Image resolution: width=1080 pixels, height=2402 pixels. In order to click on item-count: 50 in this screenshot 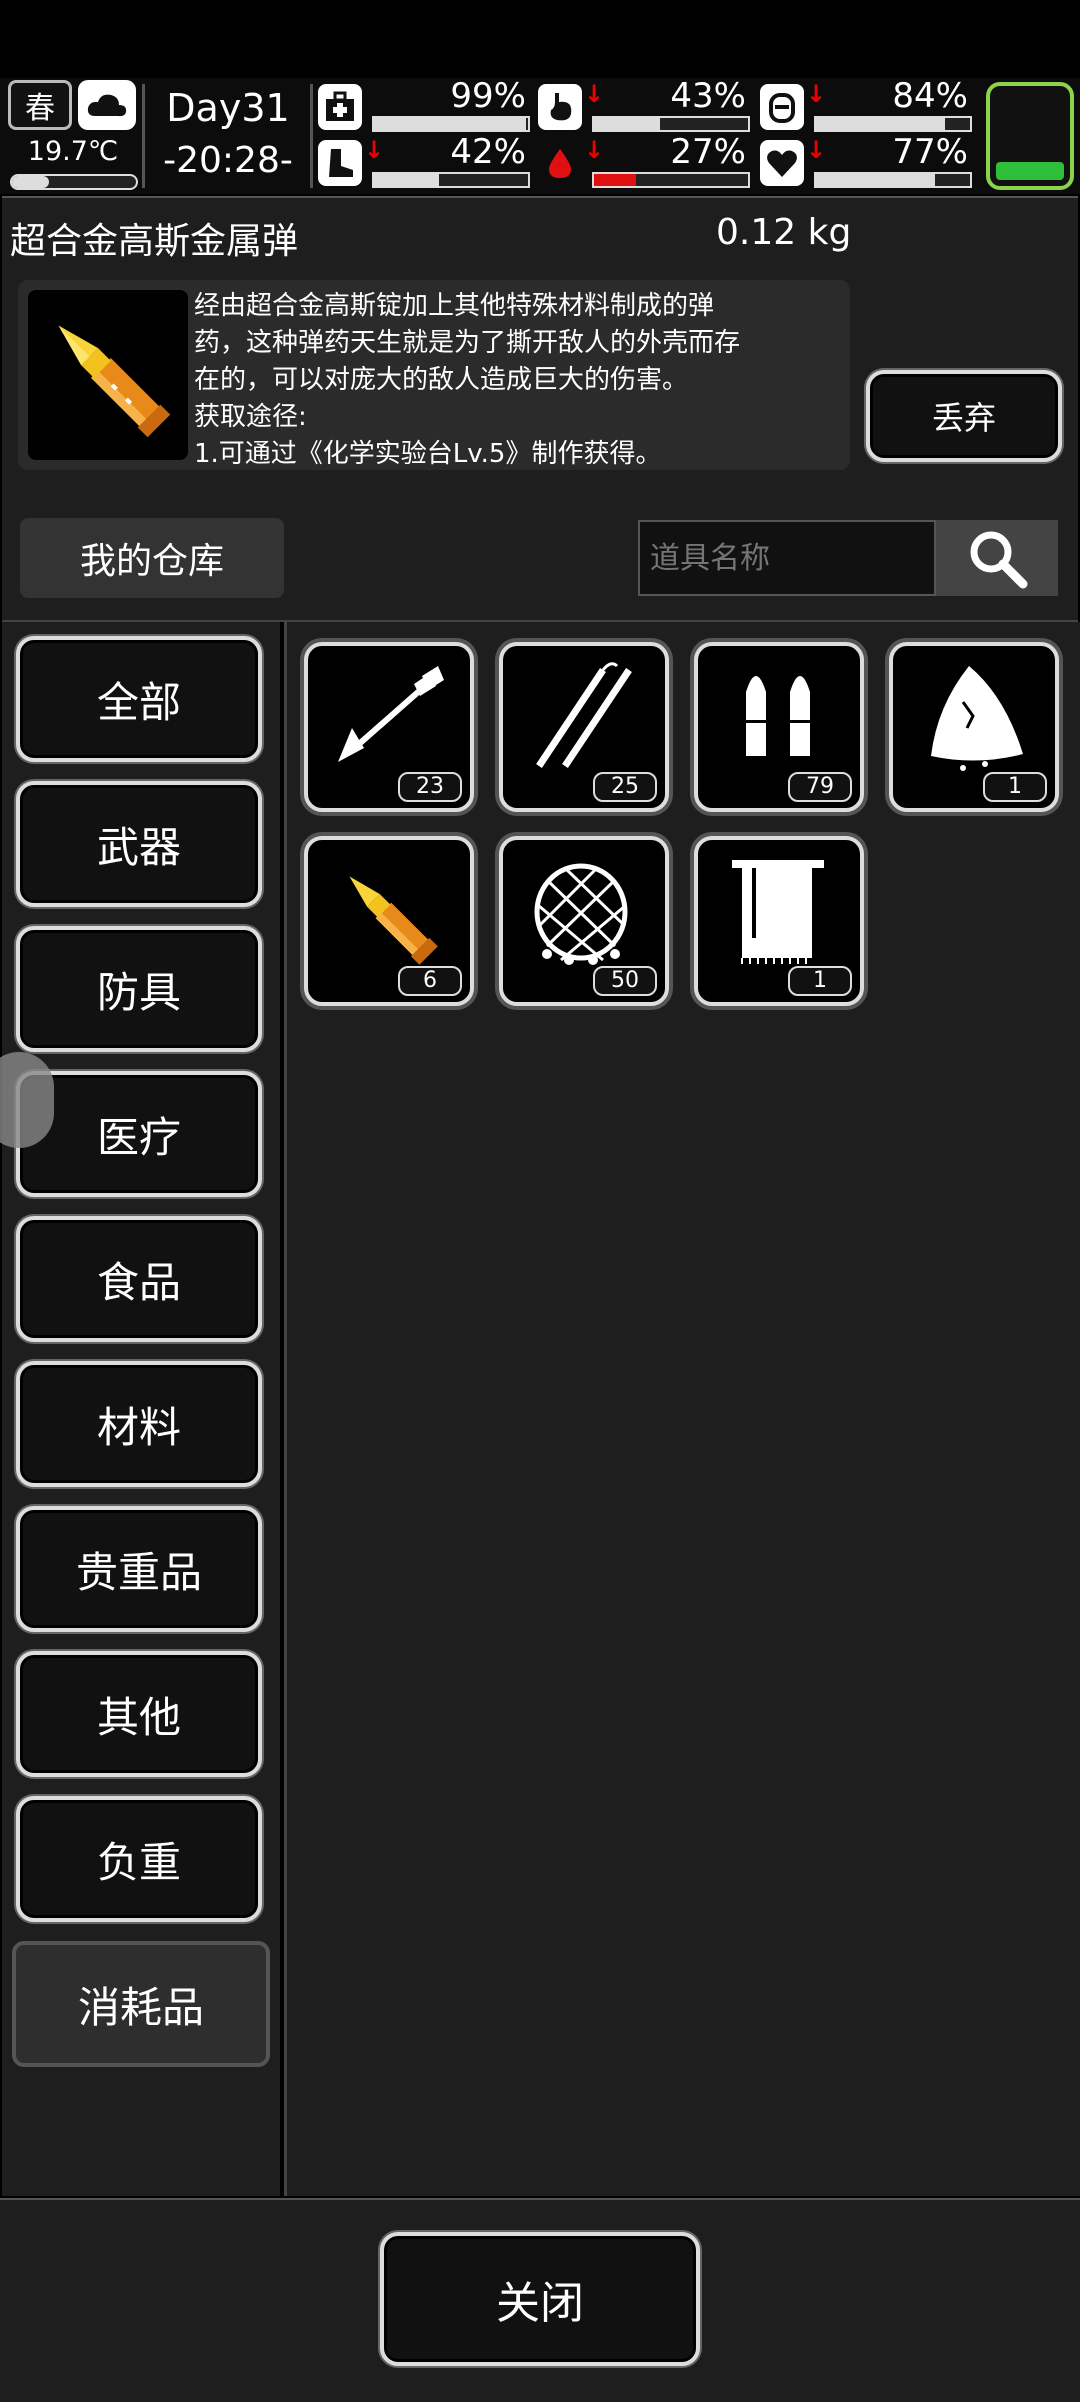, I will do `click(625, 981)`.